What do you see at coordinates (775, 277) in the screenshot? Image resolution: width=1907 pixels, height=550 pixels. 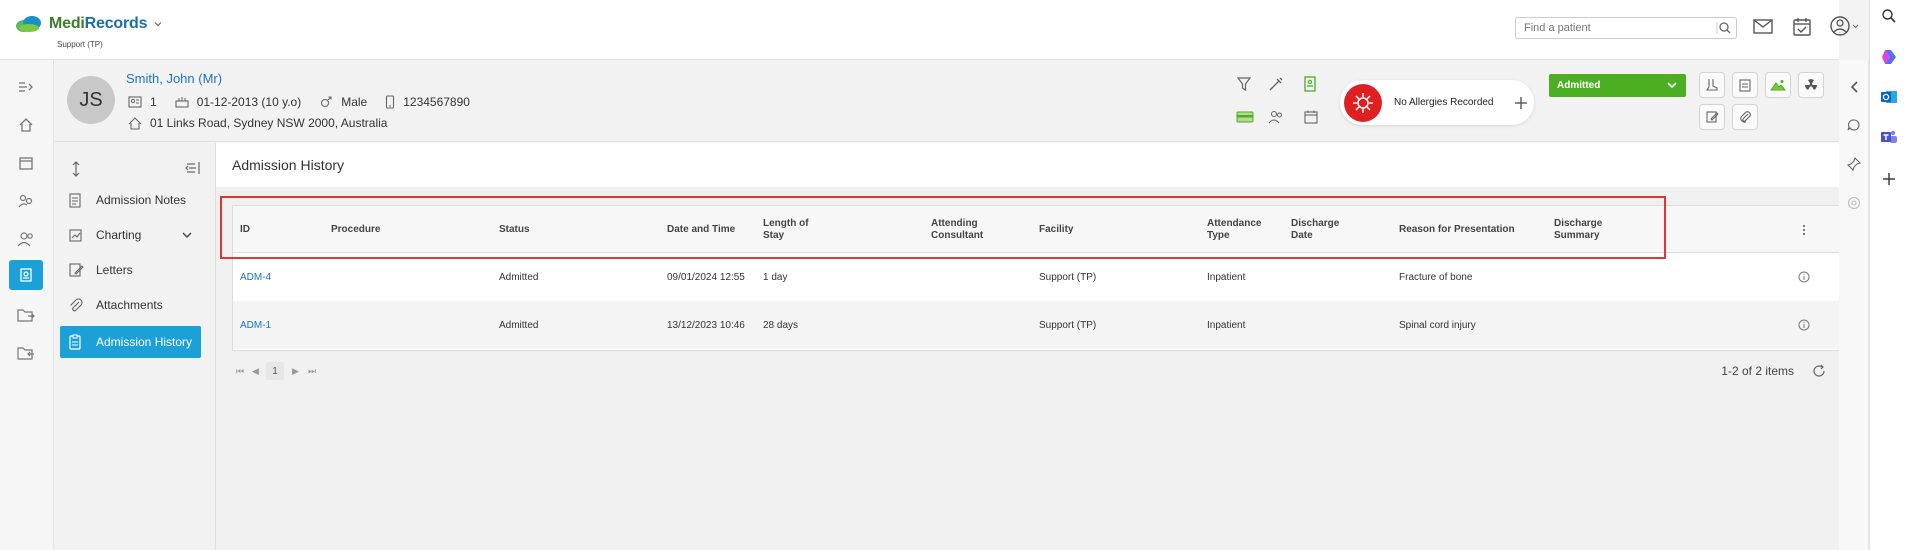 I see `cell-length-of-stay: 1 day` at bounding box center [775, 277].